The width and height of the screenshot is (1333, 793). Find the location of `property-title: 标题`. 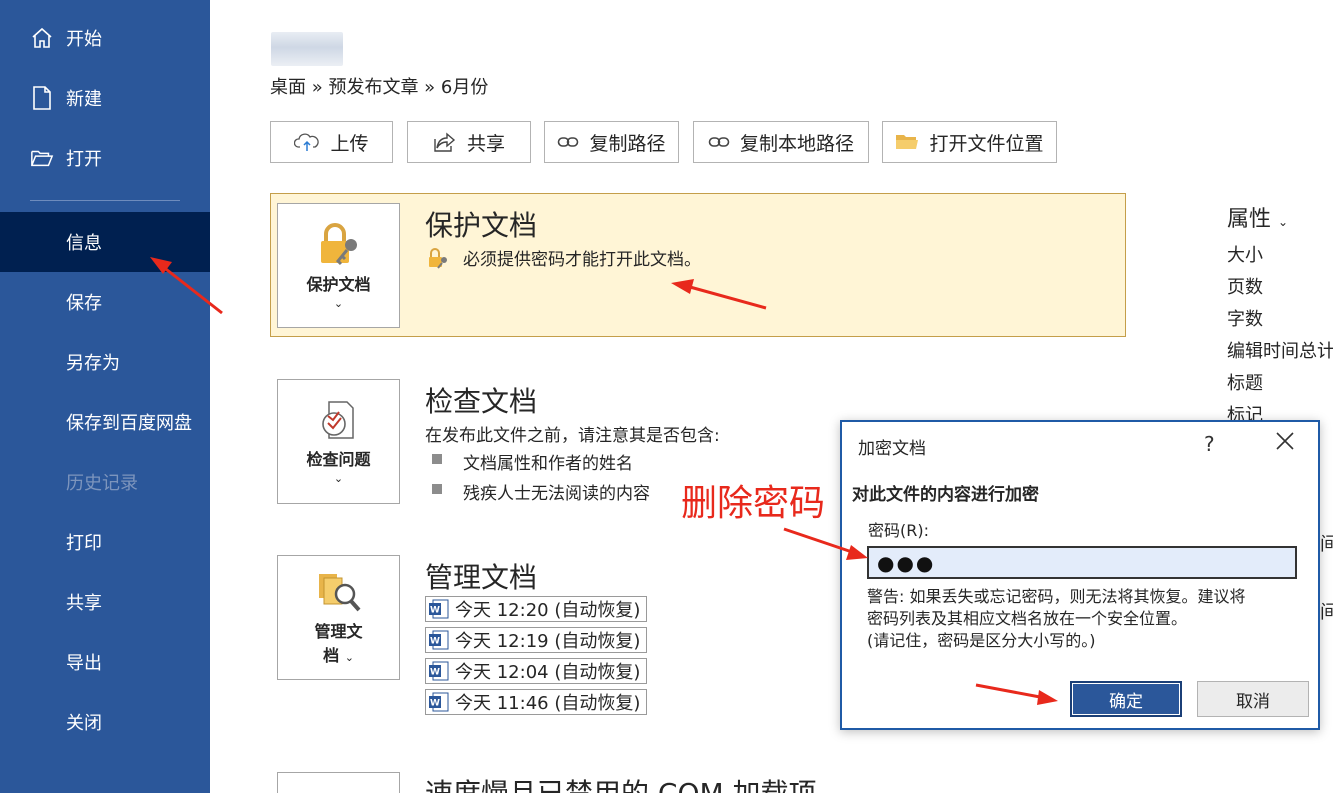

property-title: 标题 is located at coordinates (1245, 383).